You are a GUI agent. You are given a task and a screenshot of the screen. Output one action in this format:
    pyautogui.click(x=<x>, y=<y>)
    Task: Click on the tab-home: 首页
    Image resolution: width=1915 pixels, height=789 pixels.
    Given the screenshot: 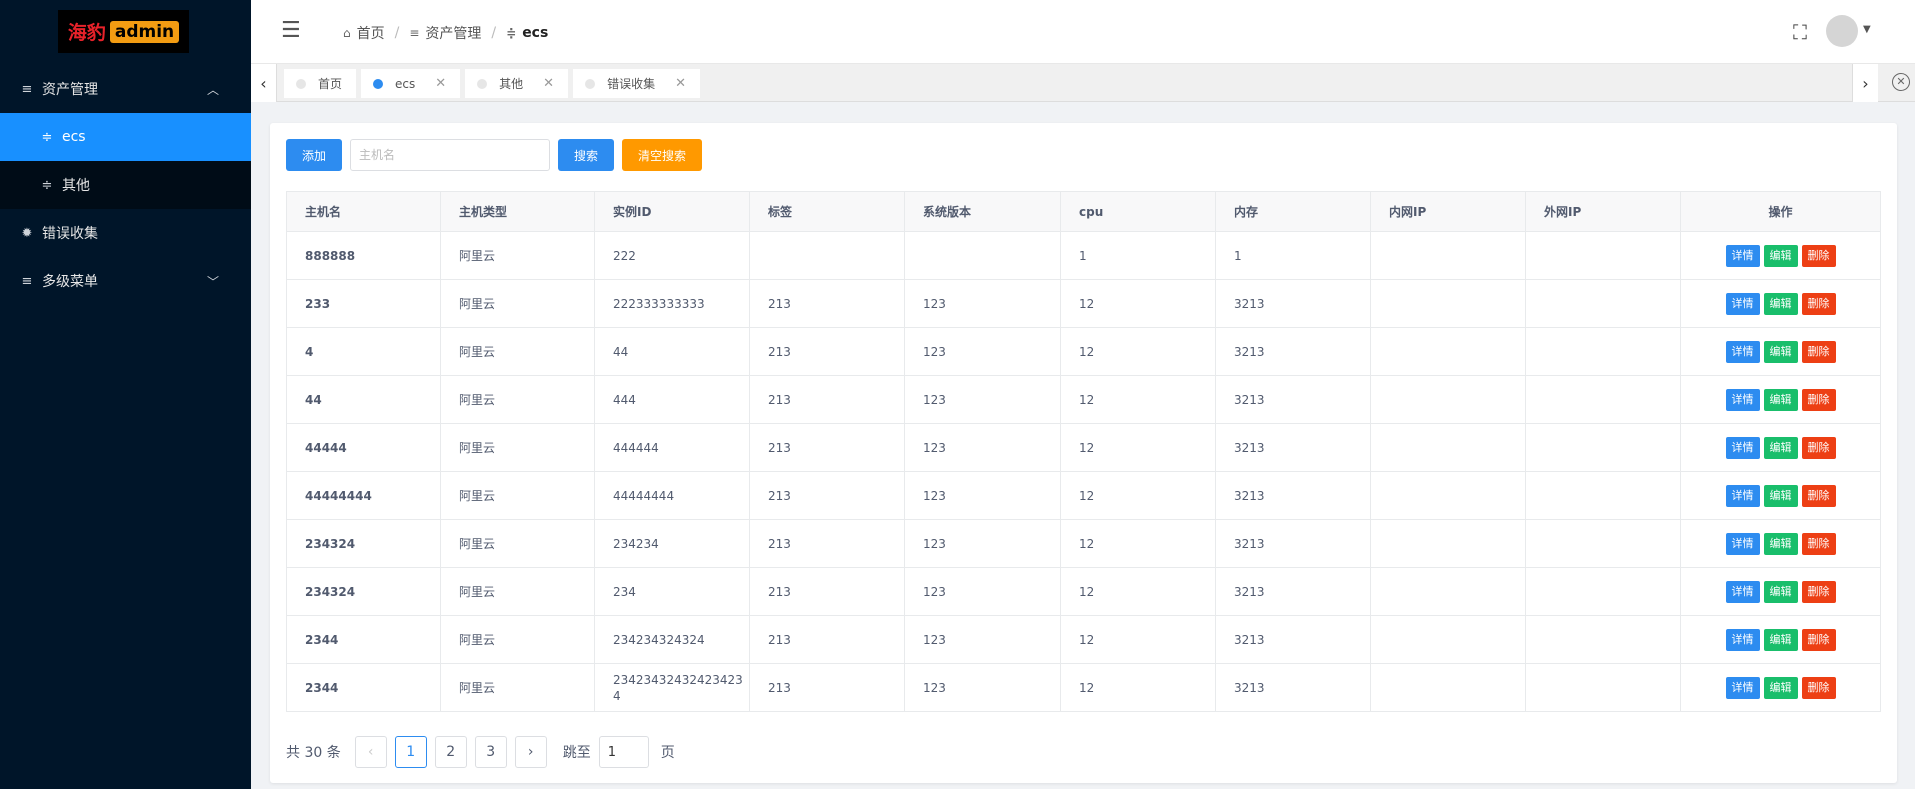 What is the action you would take?
    pyautogui.click(x=320, y=83)
    